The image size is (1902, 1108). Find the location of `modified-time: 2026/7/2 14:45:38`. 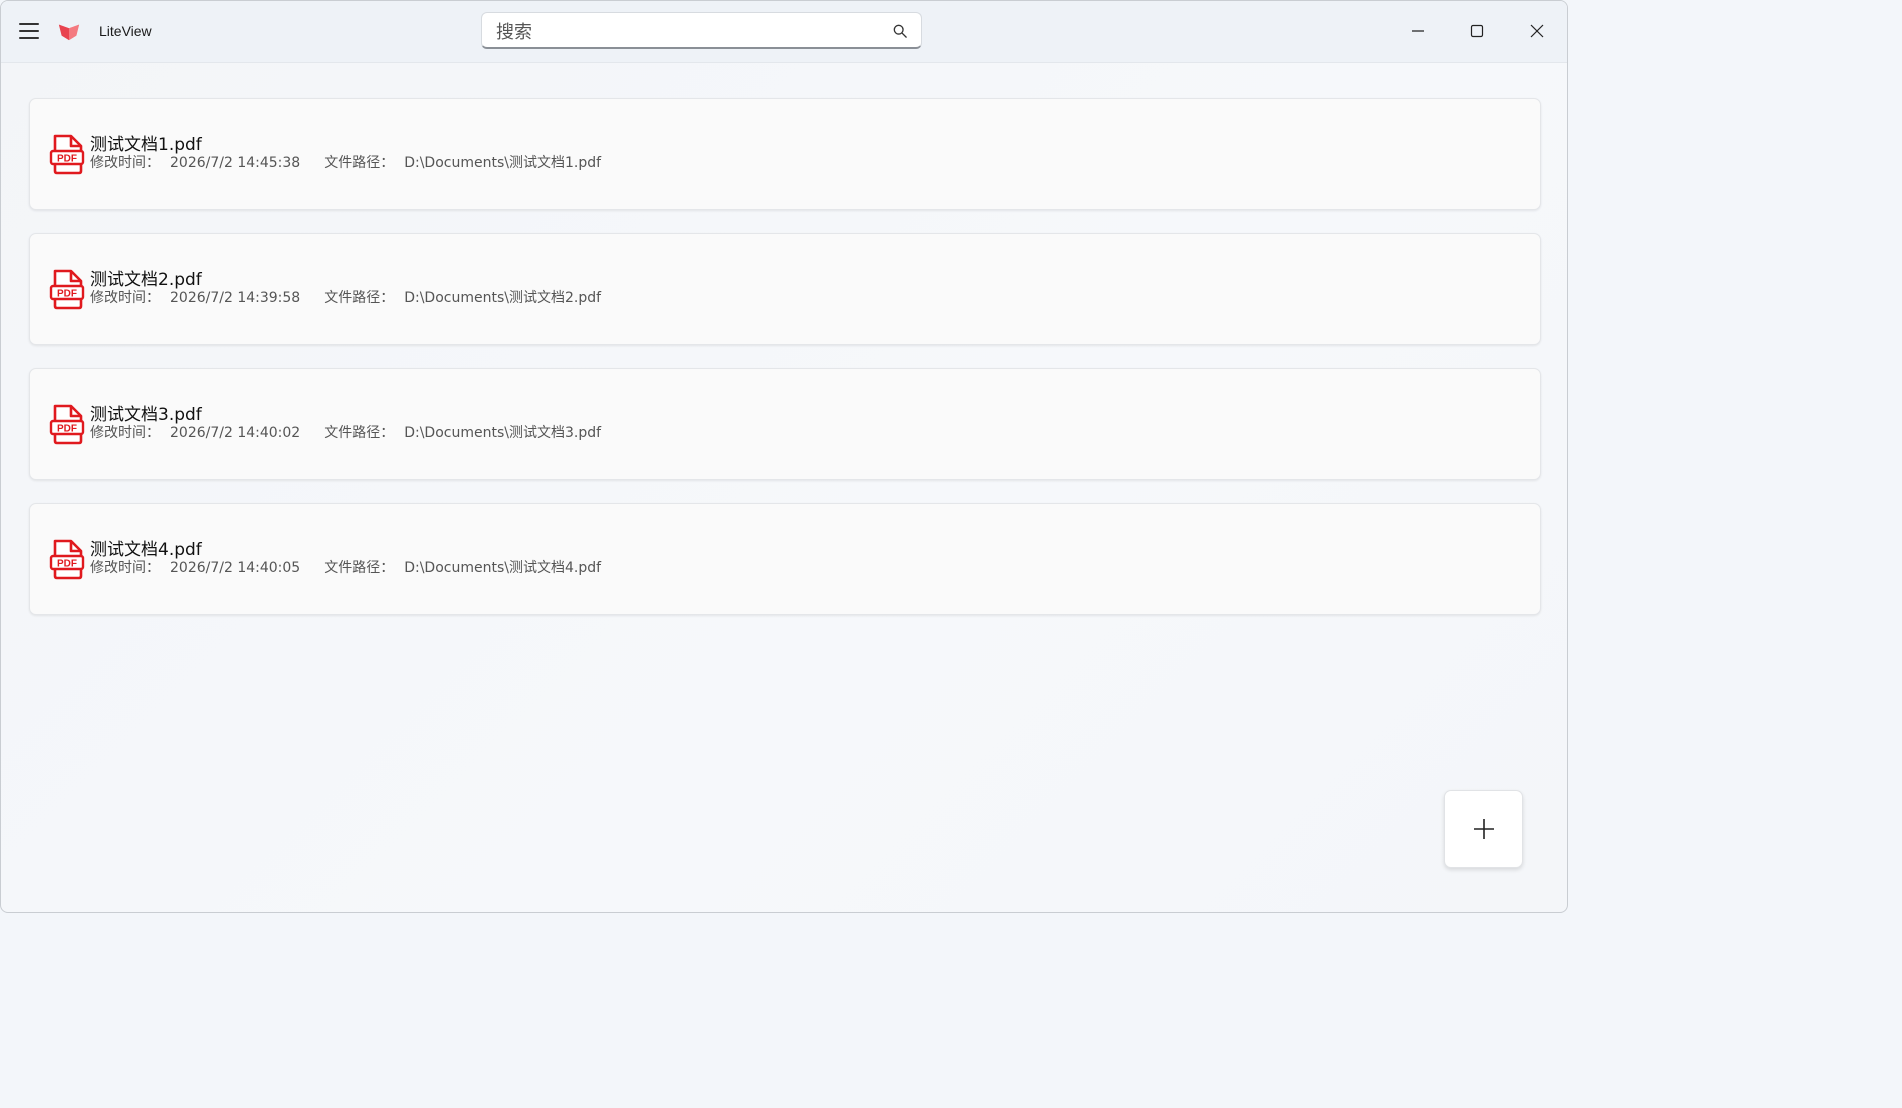

modified-time: 2026/7/2 14:45:38 is located at coordinates (235, 163).